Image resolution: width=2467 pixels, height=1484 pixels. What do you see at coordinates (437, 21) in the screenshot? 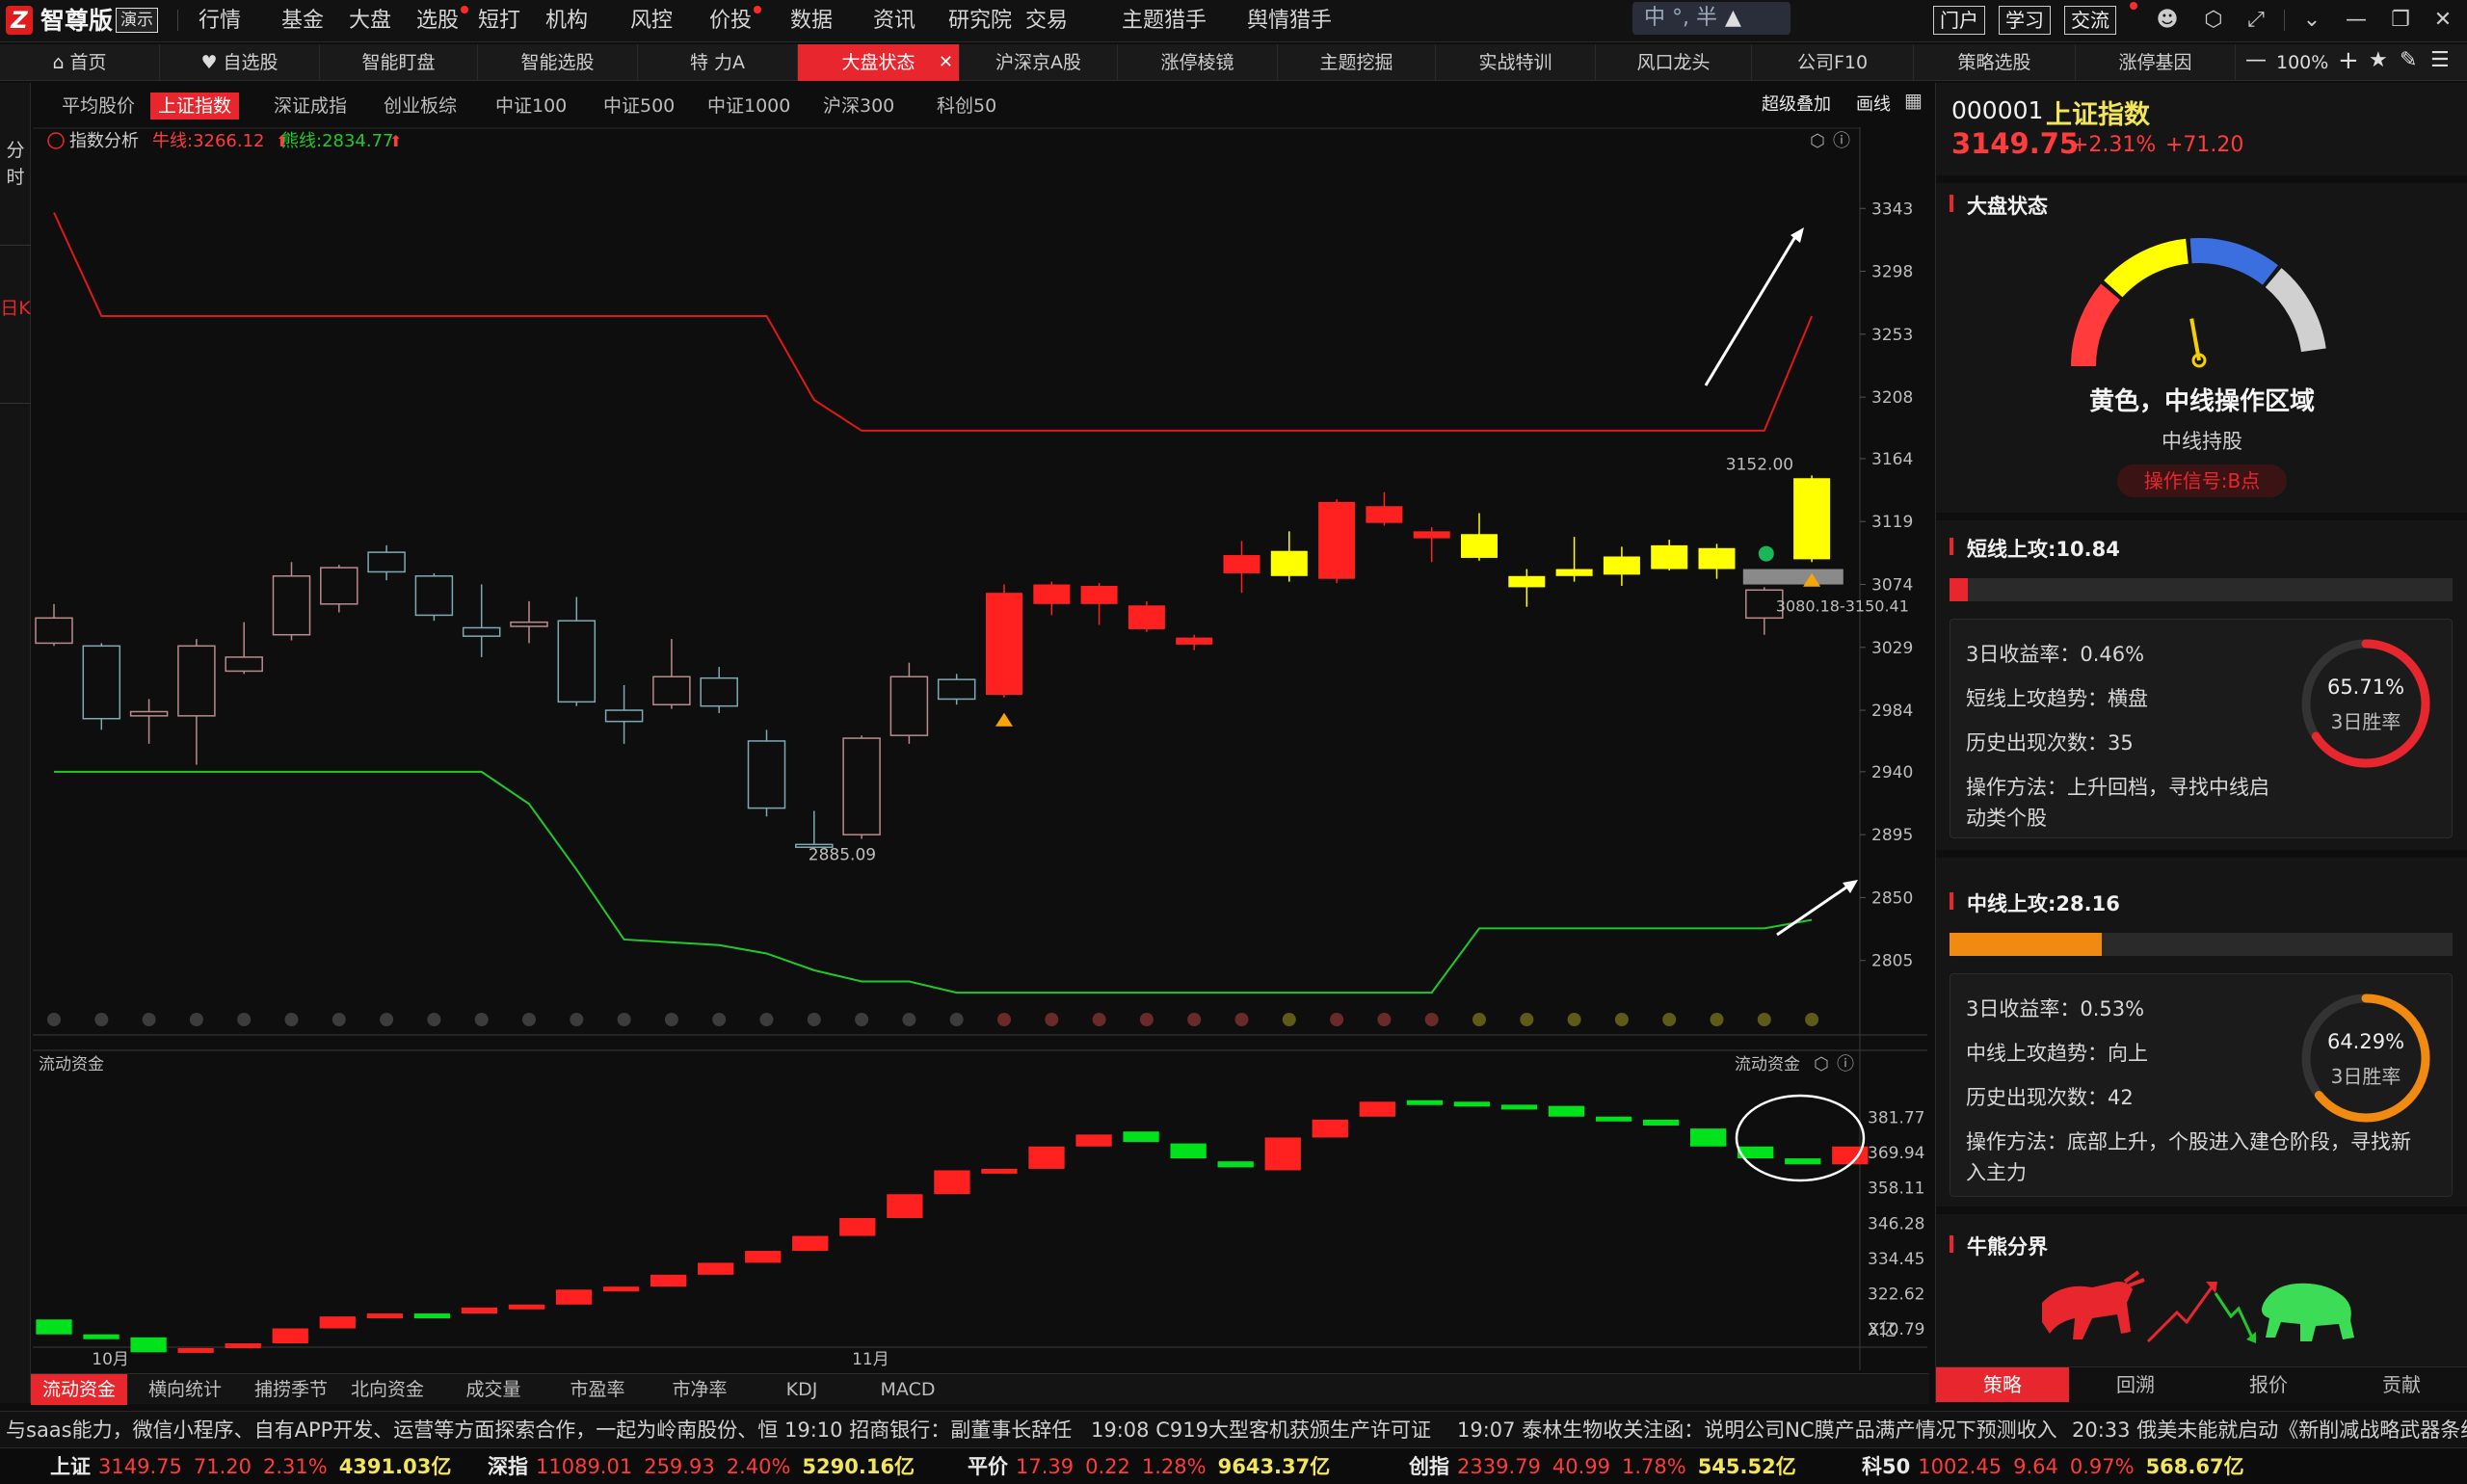
I see `menu-item-3: 选股` at bounding box center [437, 21].